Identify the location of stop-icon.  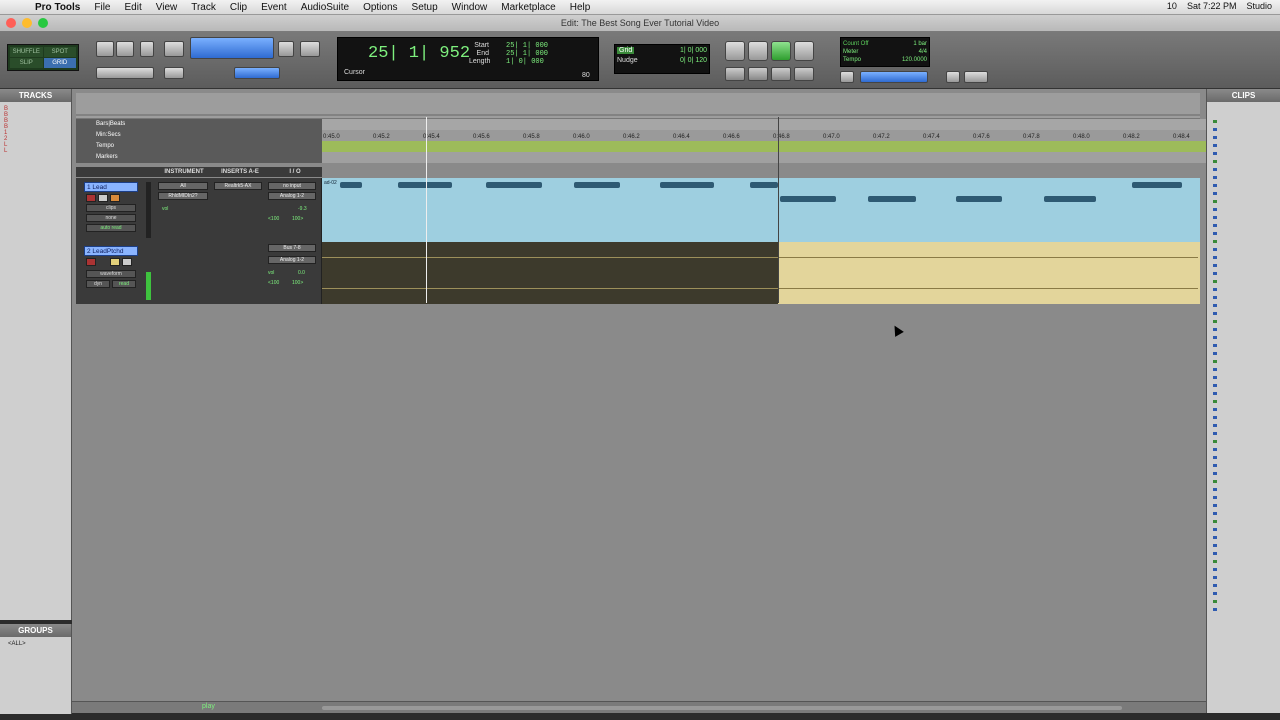
(758, 51).